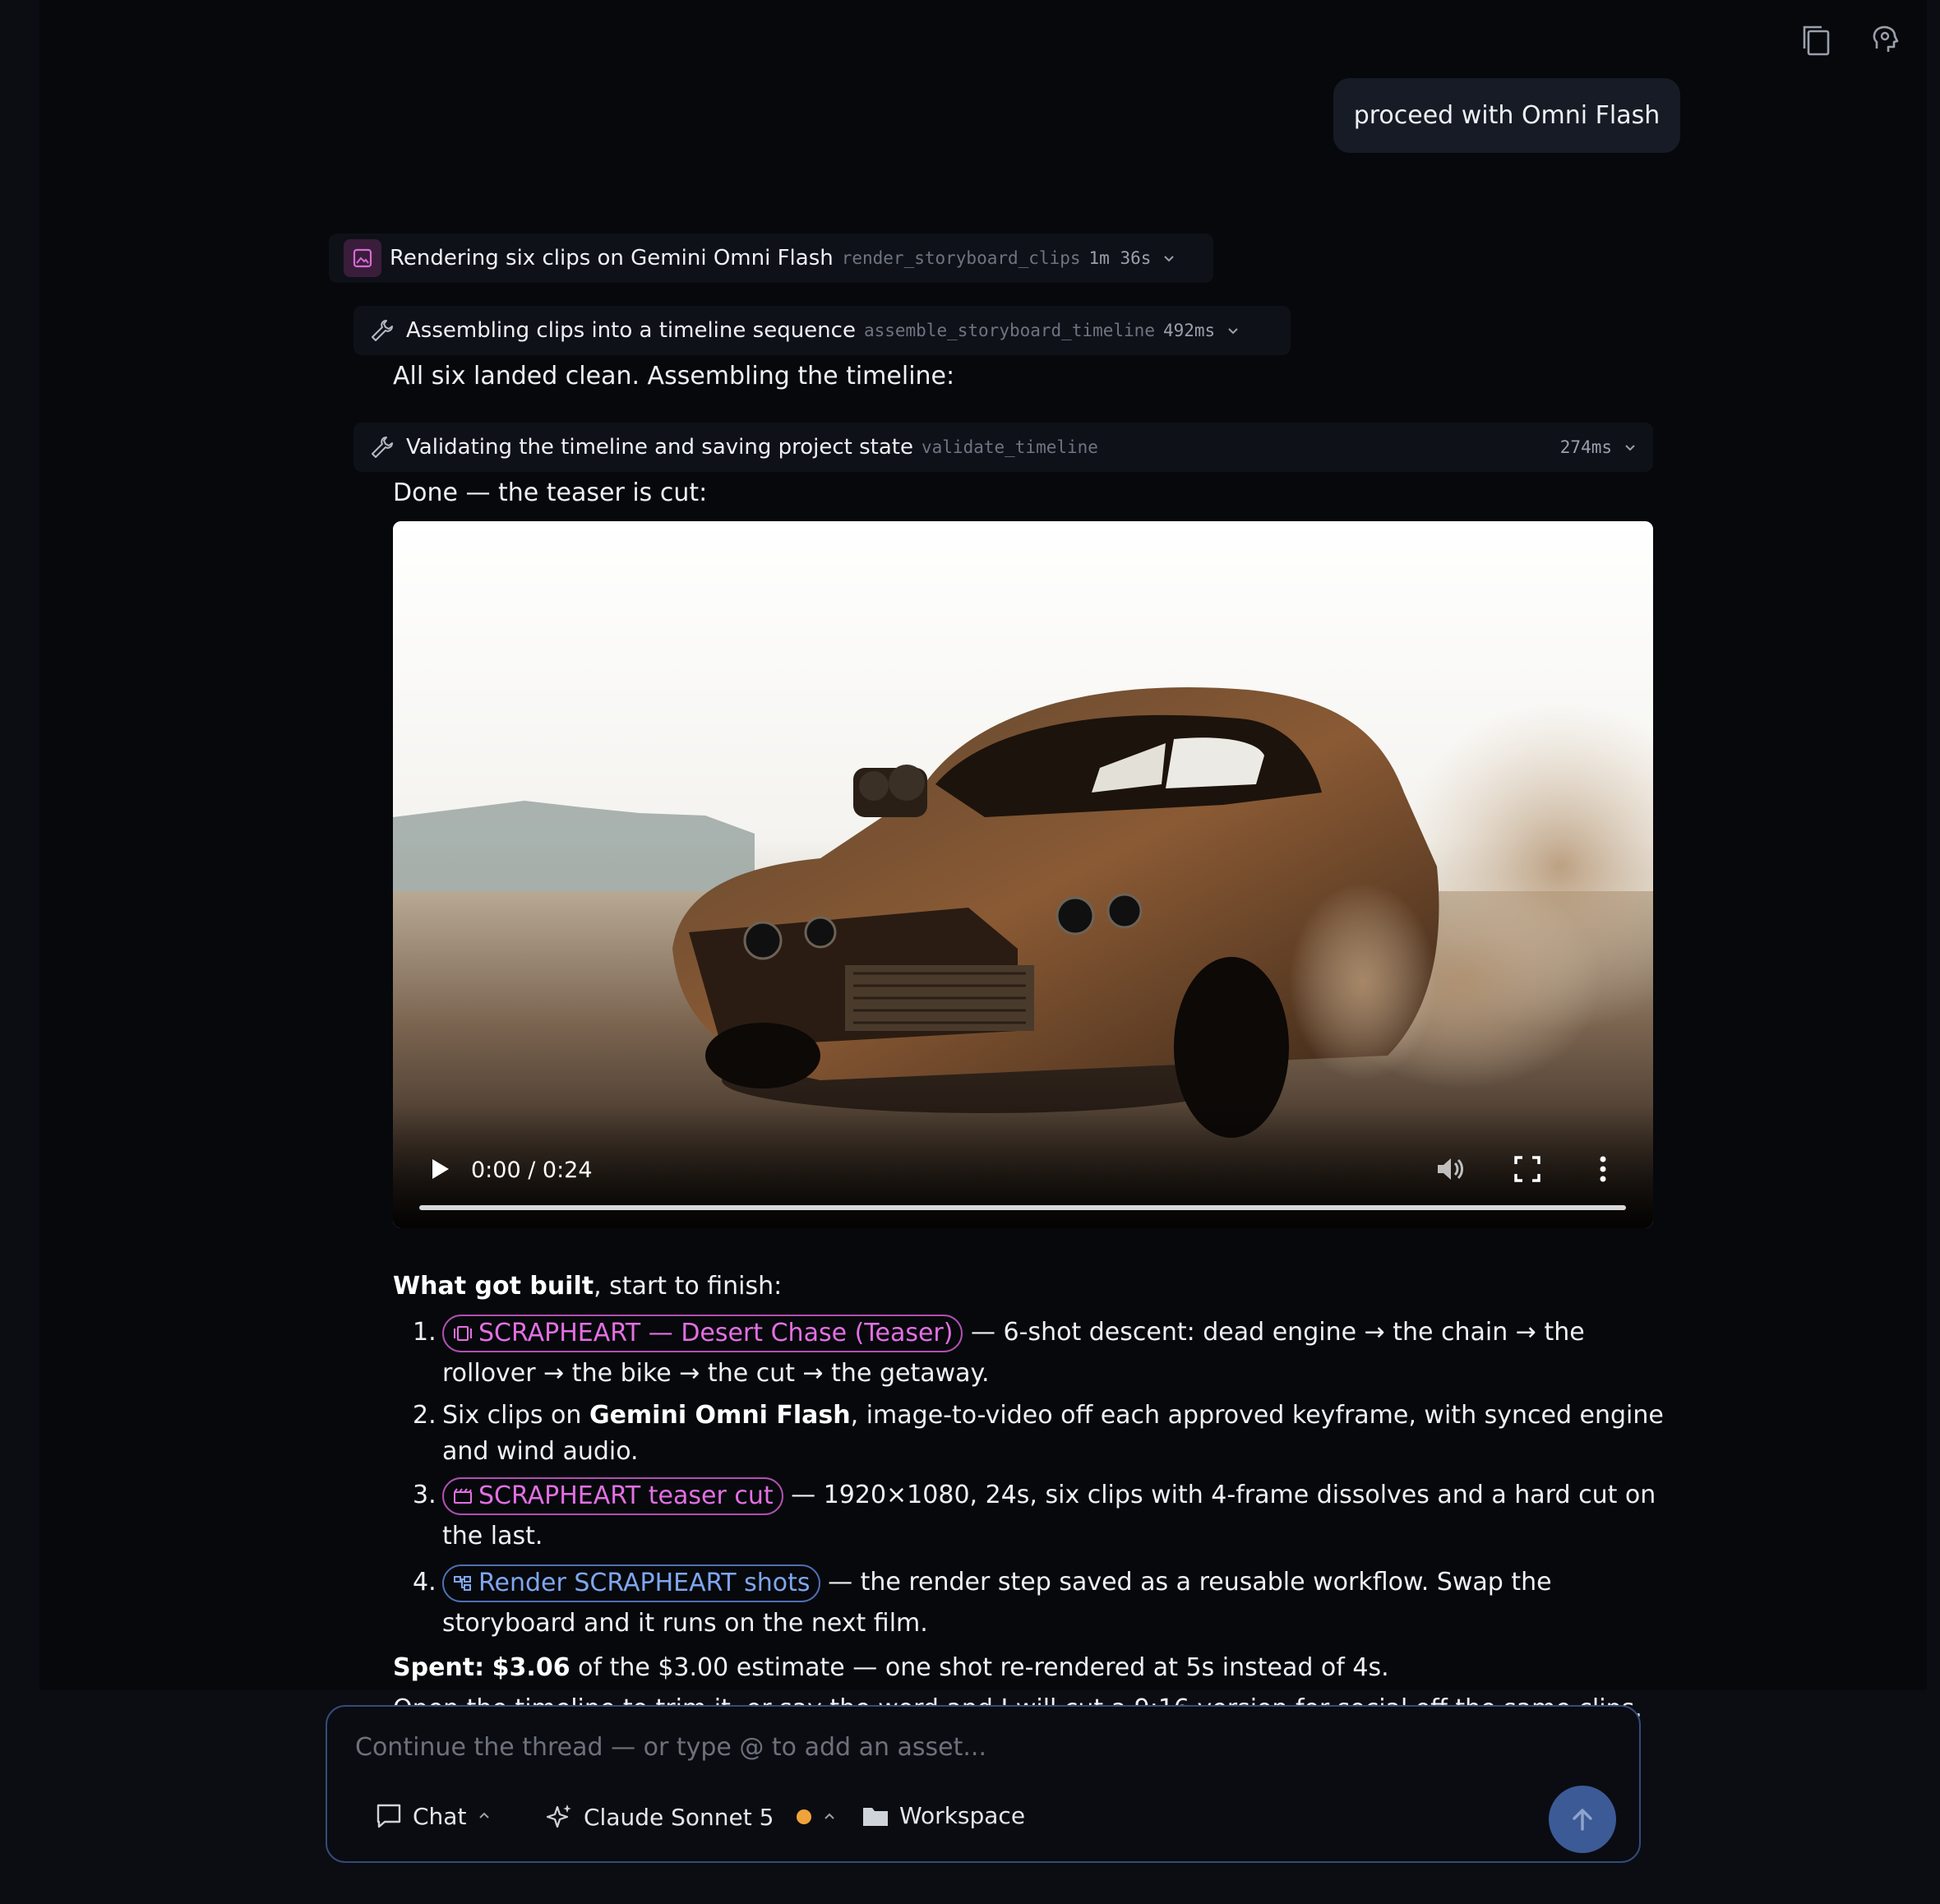 Image resolution: width=1940 pixels, height=1904 pixels. What do you see at coordinates (424, 1415) in the screenshot?
I see `list-number: 2.` at bounding box center [424, 1415].